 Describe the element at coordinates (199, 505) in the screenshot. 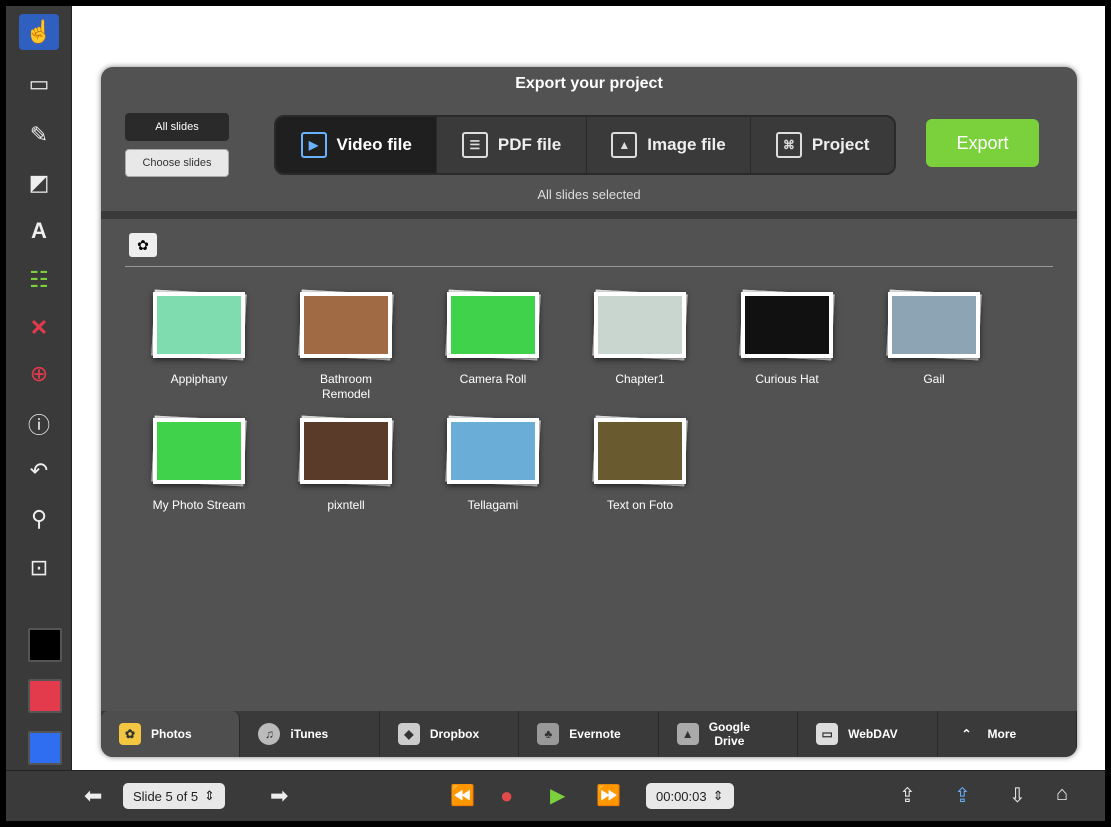

I see `album-name: My Photo Stream` at that location.